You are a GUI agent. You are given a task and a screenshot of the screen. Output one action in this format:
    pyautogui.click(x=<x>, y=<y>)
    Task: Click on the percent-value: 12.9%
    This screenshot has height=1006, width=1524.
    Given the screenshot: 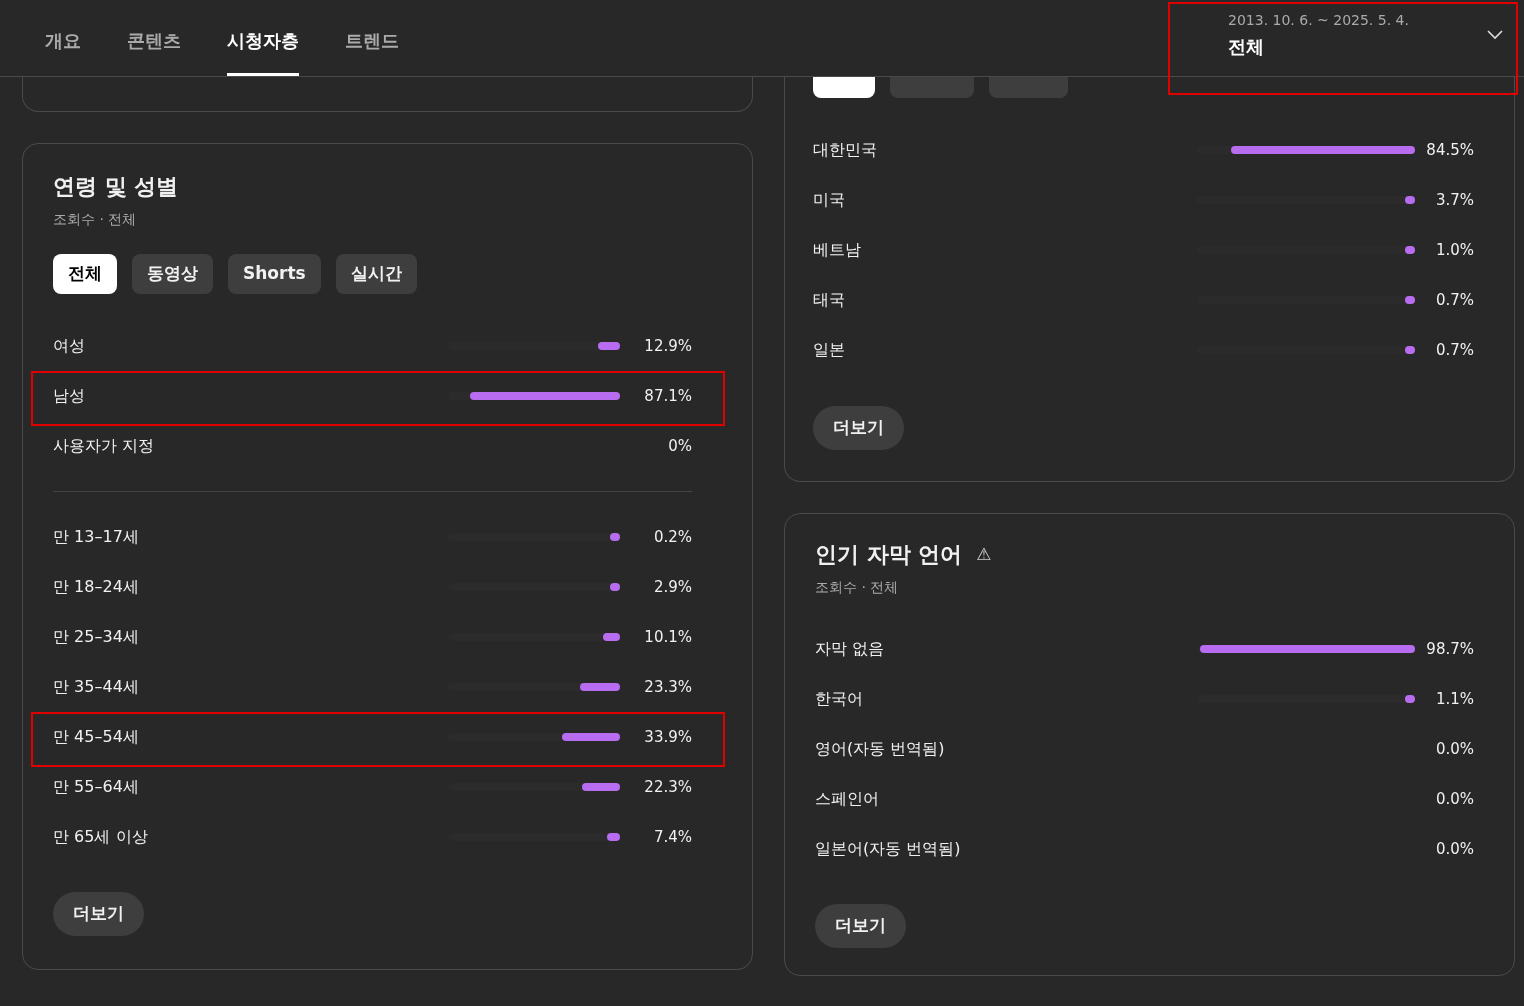 What is the action you would take?
    pyautogui.click(x=667, y=346)
    